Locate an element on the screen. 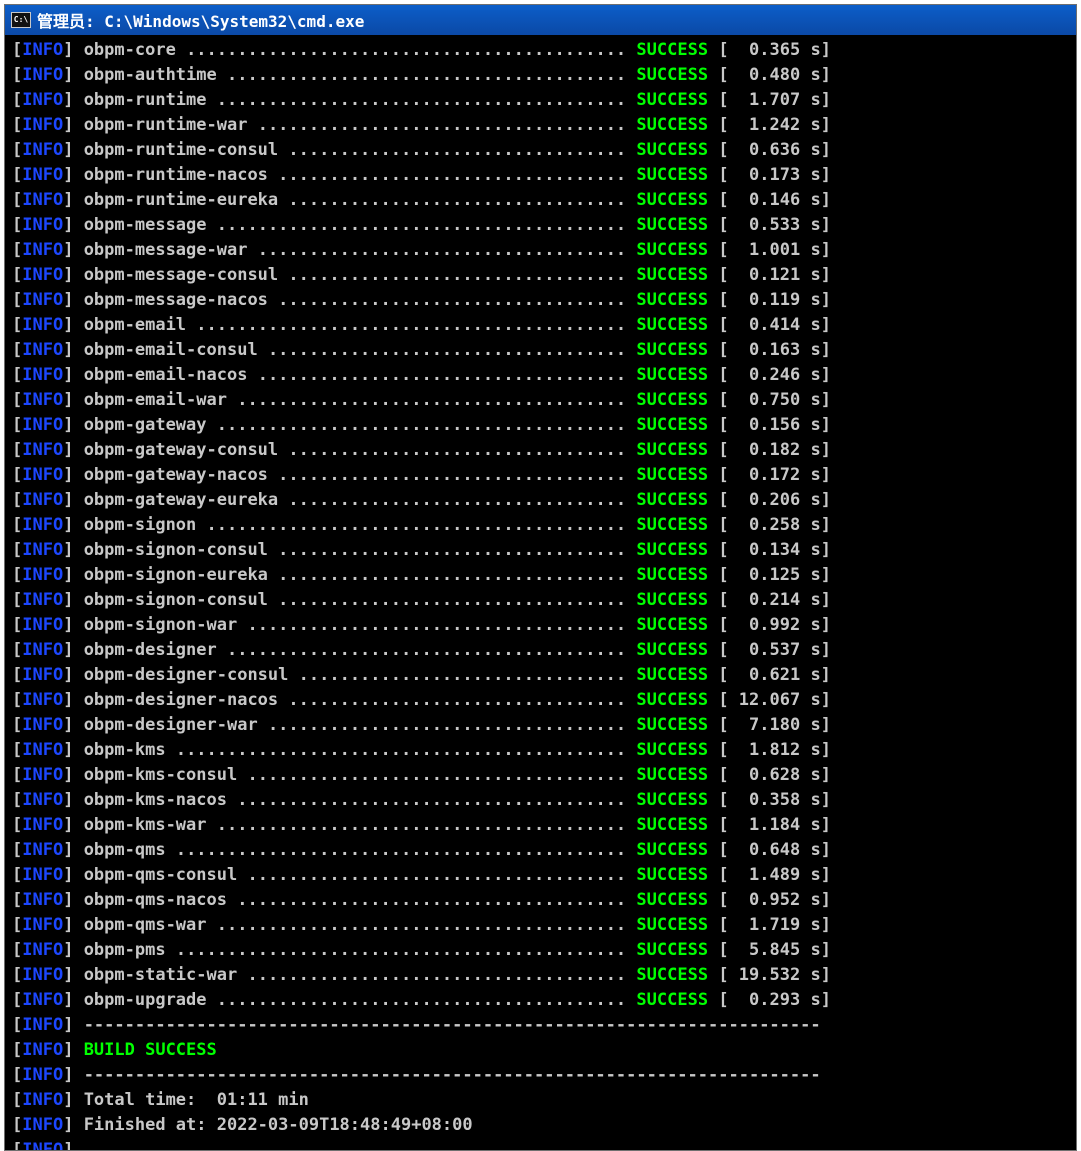 The width and height of the screenshot is (1081, 1151). elapsed-time: 0.246 is located at coordinates (769, 375).